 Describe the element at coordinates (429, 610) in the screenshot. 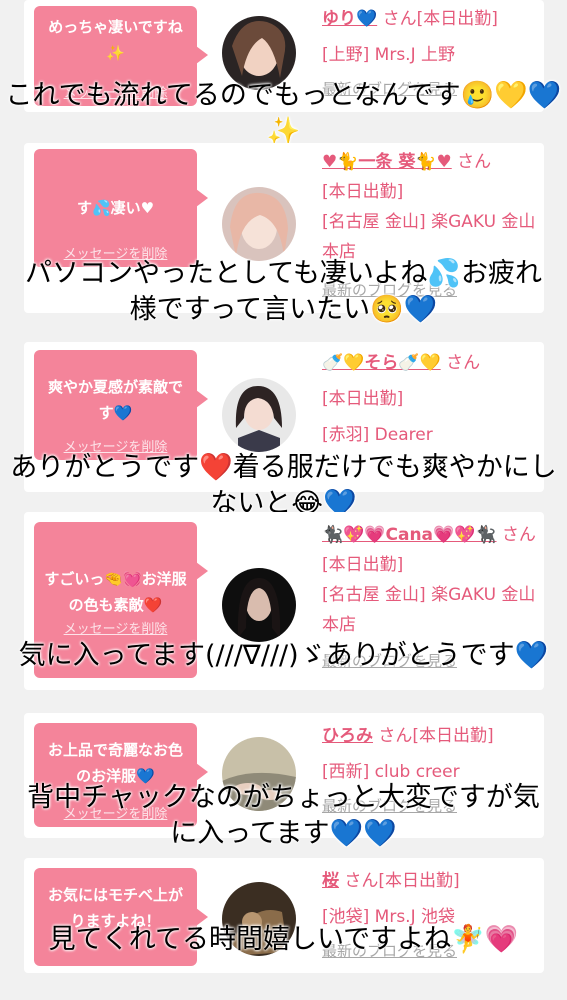

I see `shop-location: [名古屋 金山] 楽GAKU 金山本店` at that location.